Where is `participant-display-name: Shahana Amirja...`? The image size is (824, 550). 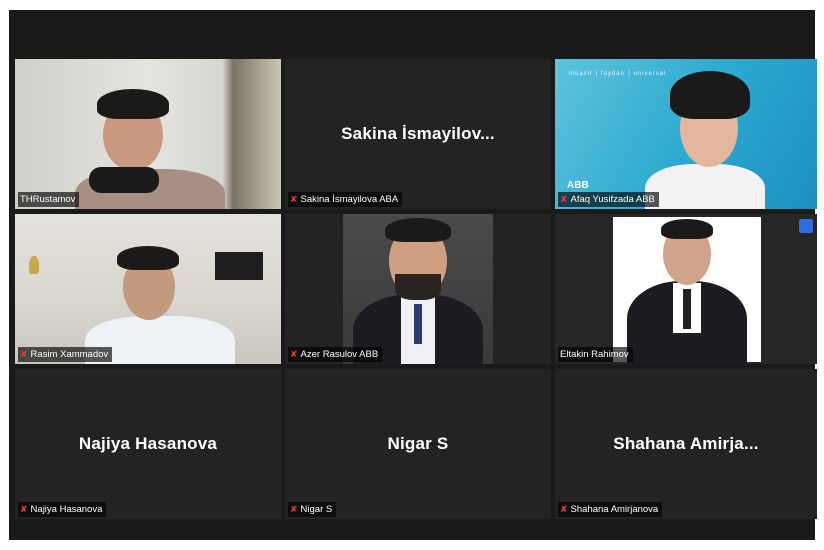
participant-display-name: Shahana Amirja... is located at coordinates (686, 443).